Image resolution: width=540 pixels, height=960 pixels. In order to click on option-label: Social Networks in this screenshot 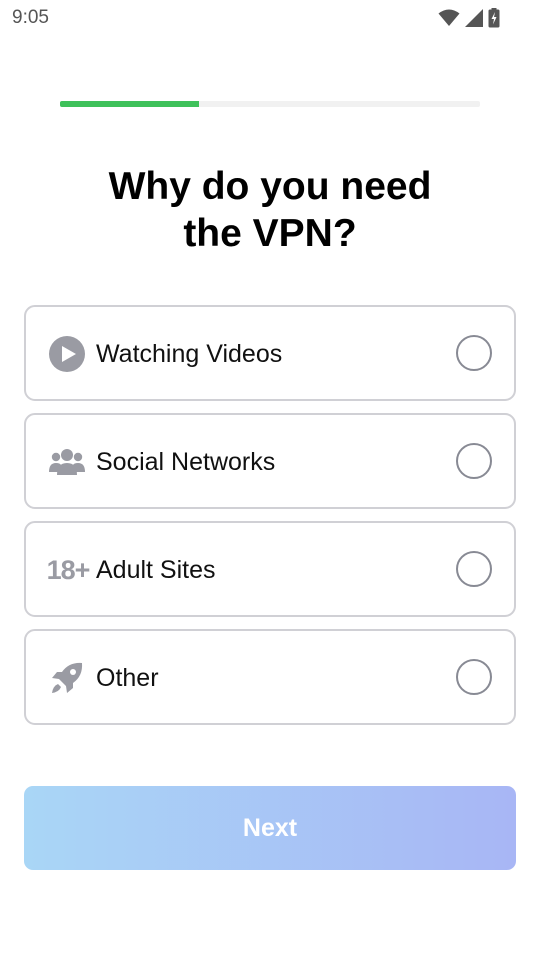, I will do `click(186, 462)`.